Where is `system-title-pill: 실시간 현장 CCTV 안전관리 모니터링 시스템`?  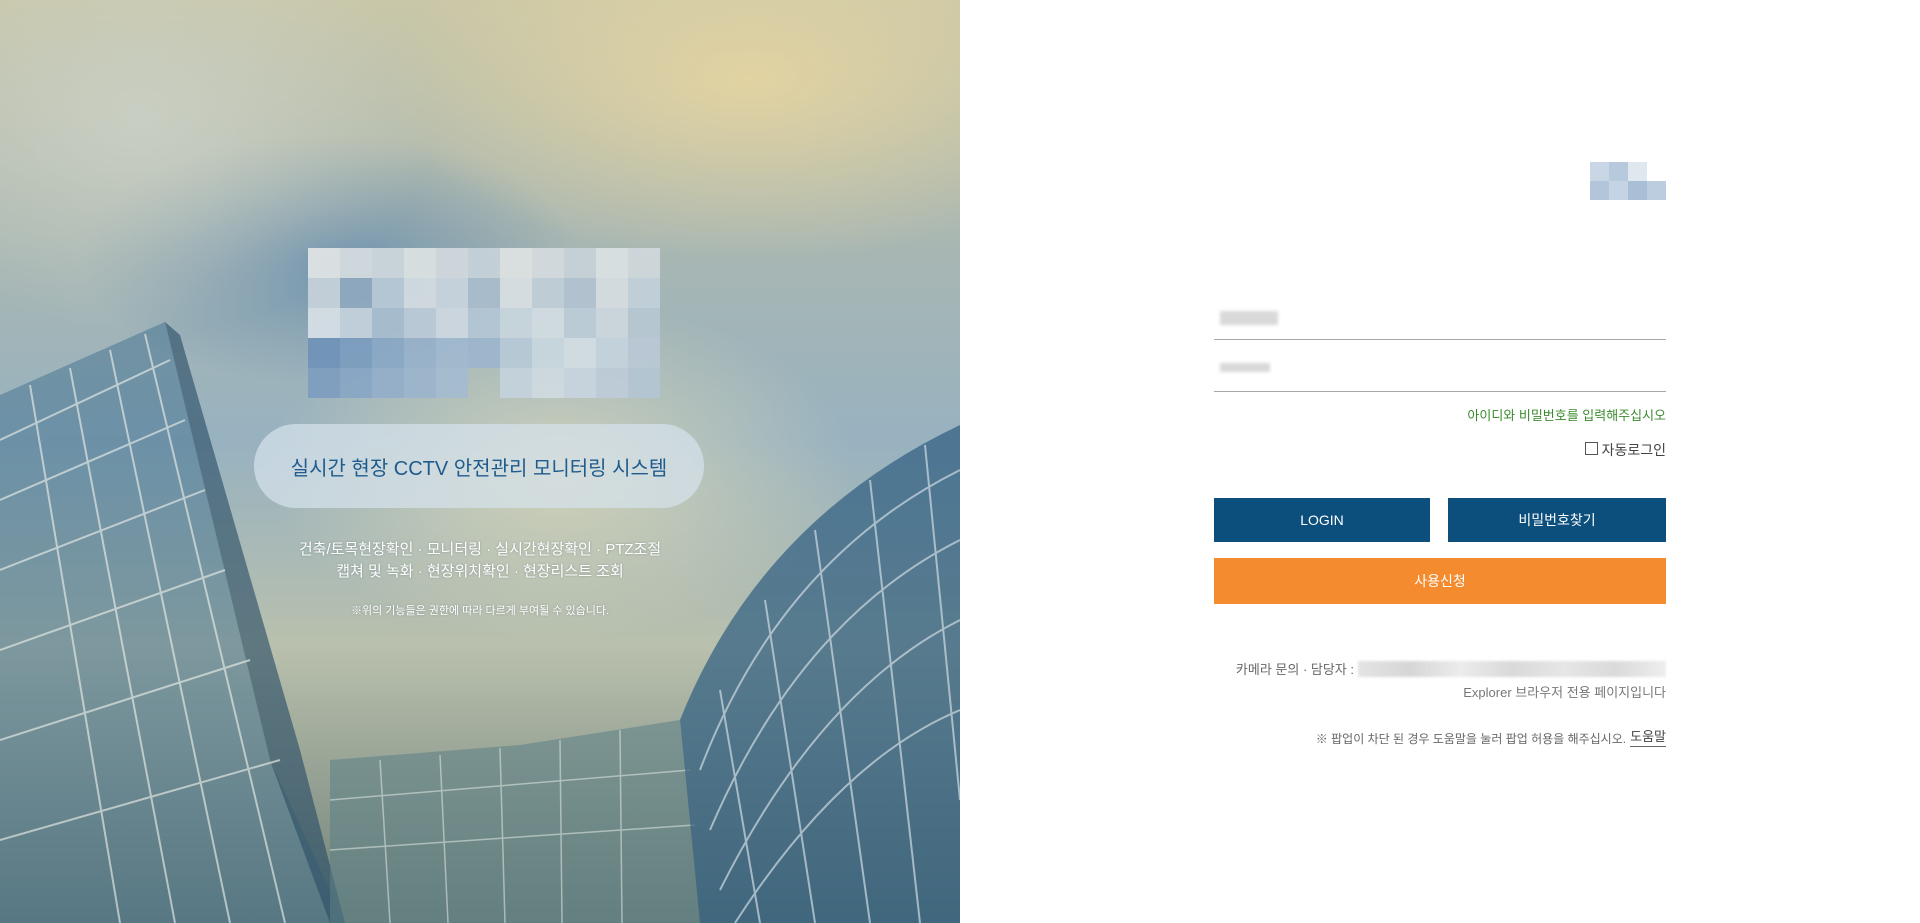
system-title-pill: 실시간 현장 CCTV 안전관리 모니터링 시스템 is located at coordinates (479, 466).